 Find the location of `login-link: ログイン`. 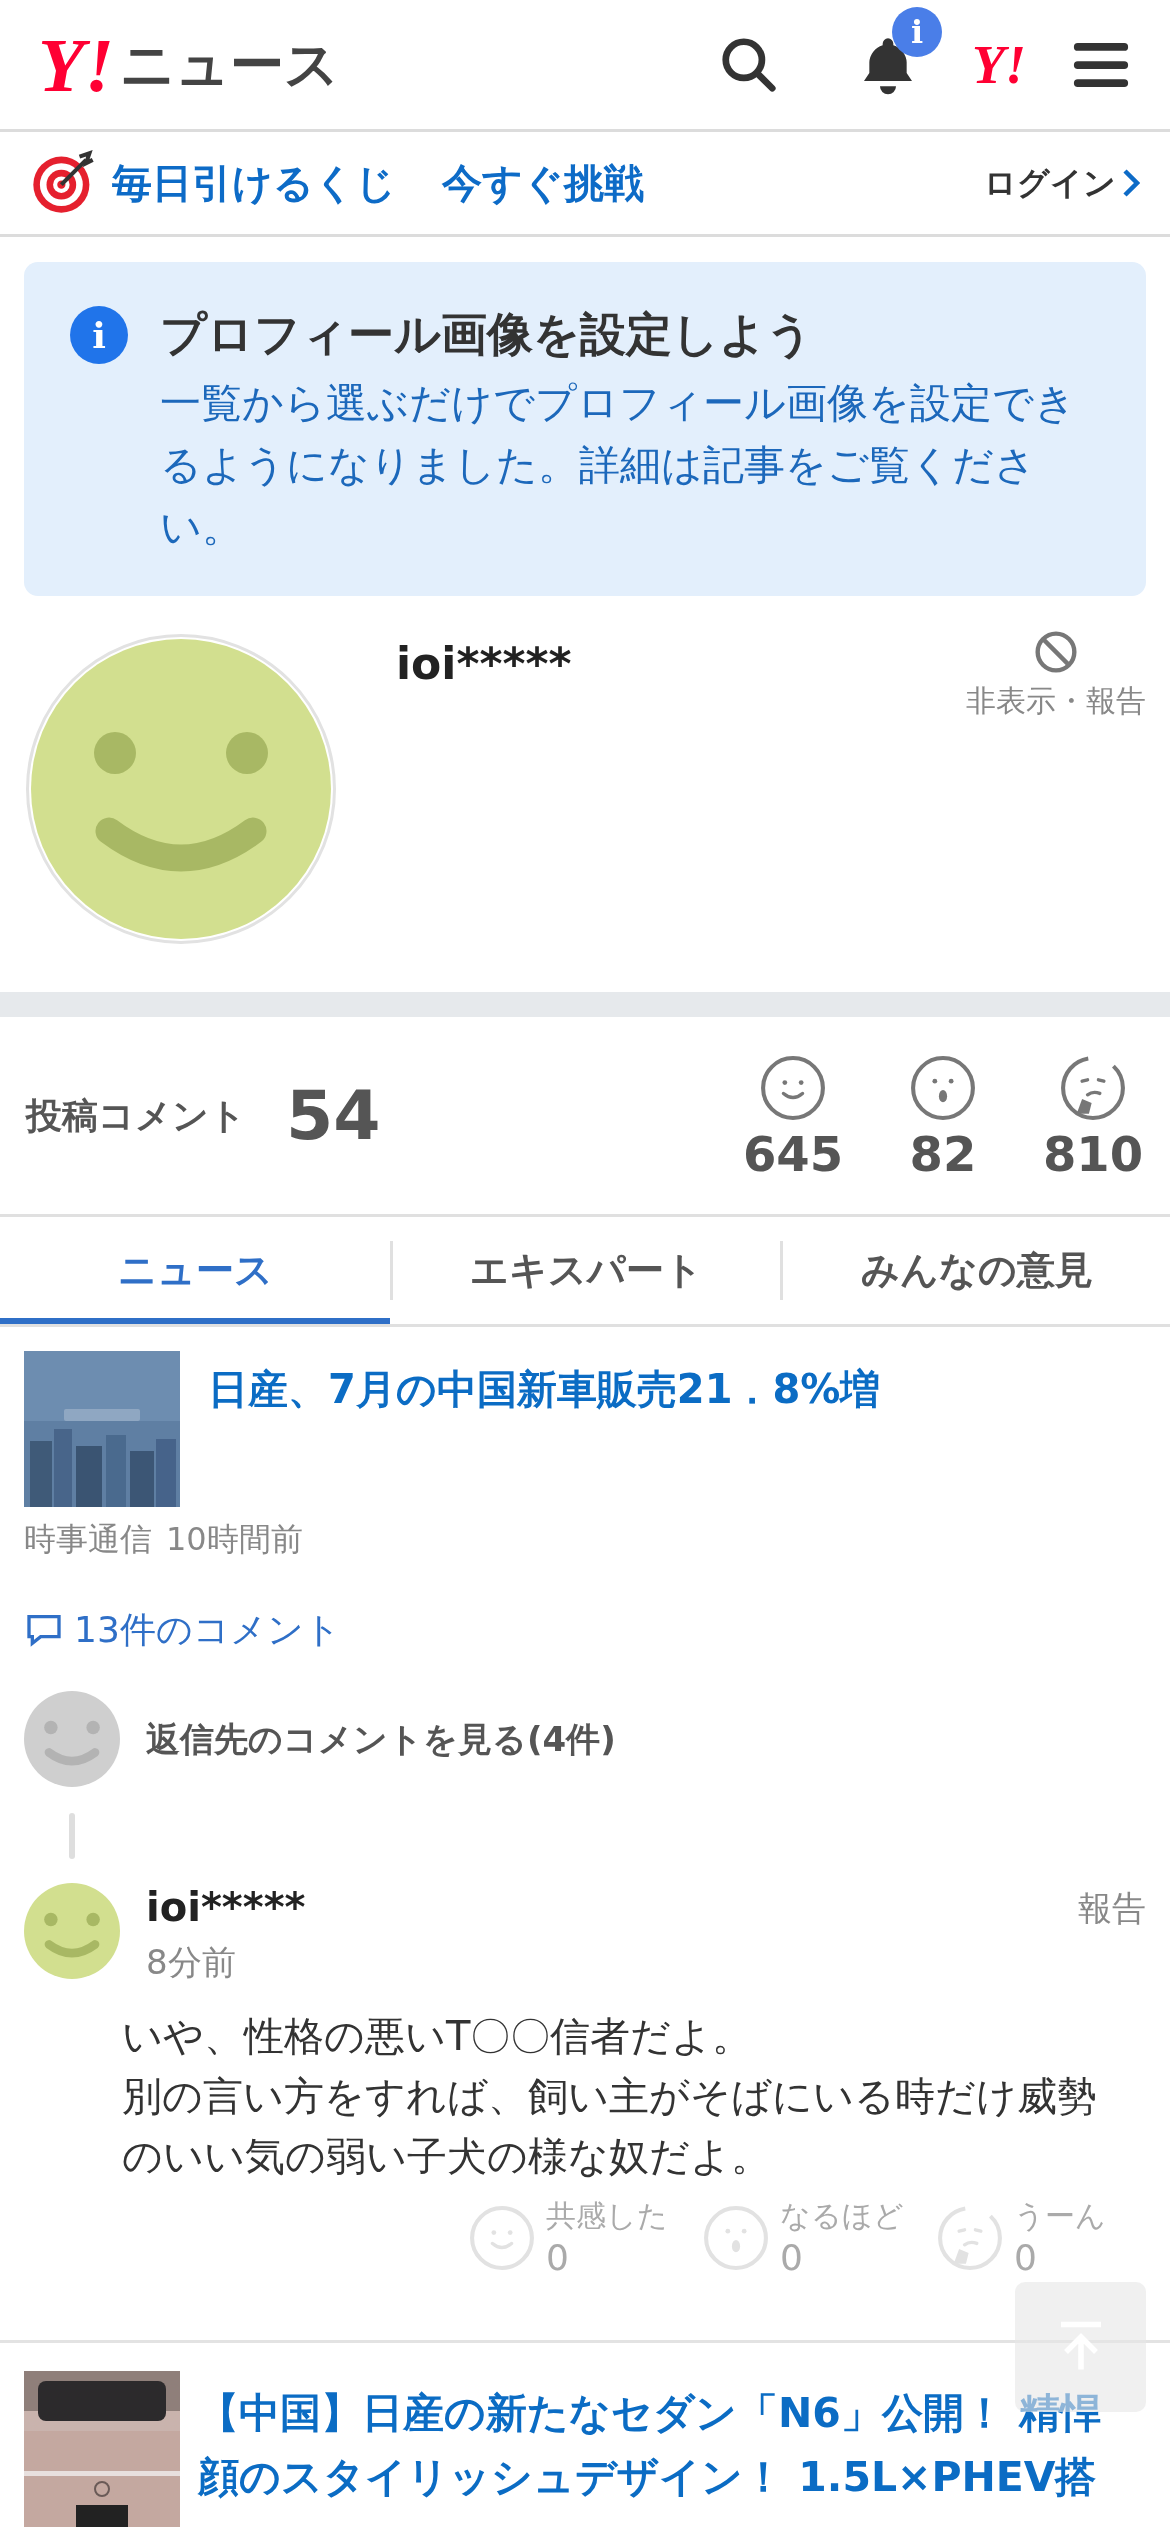

login-link: ログイン is located at coordinates (1062, 183).